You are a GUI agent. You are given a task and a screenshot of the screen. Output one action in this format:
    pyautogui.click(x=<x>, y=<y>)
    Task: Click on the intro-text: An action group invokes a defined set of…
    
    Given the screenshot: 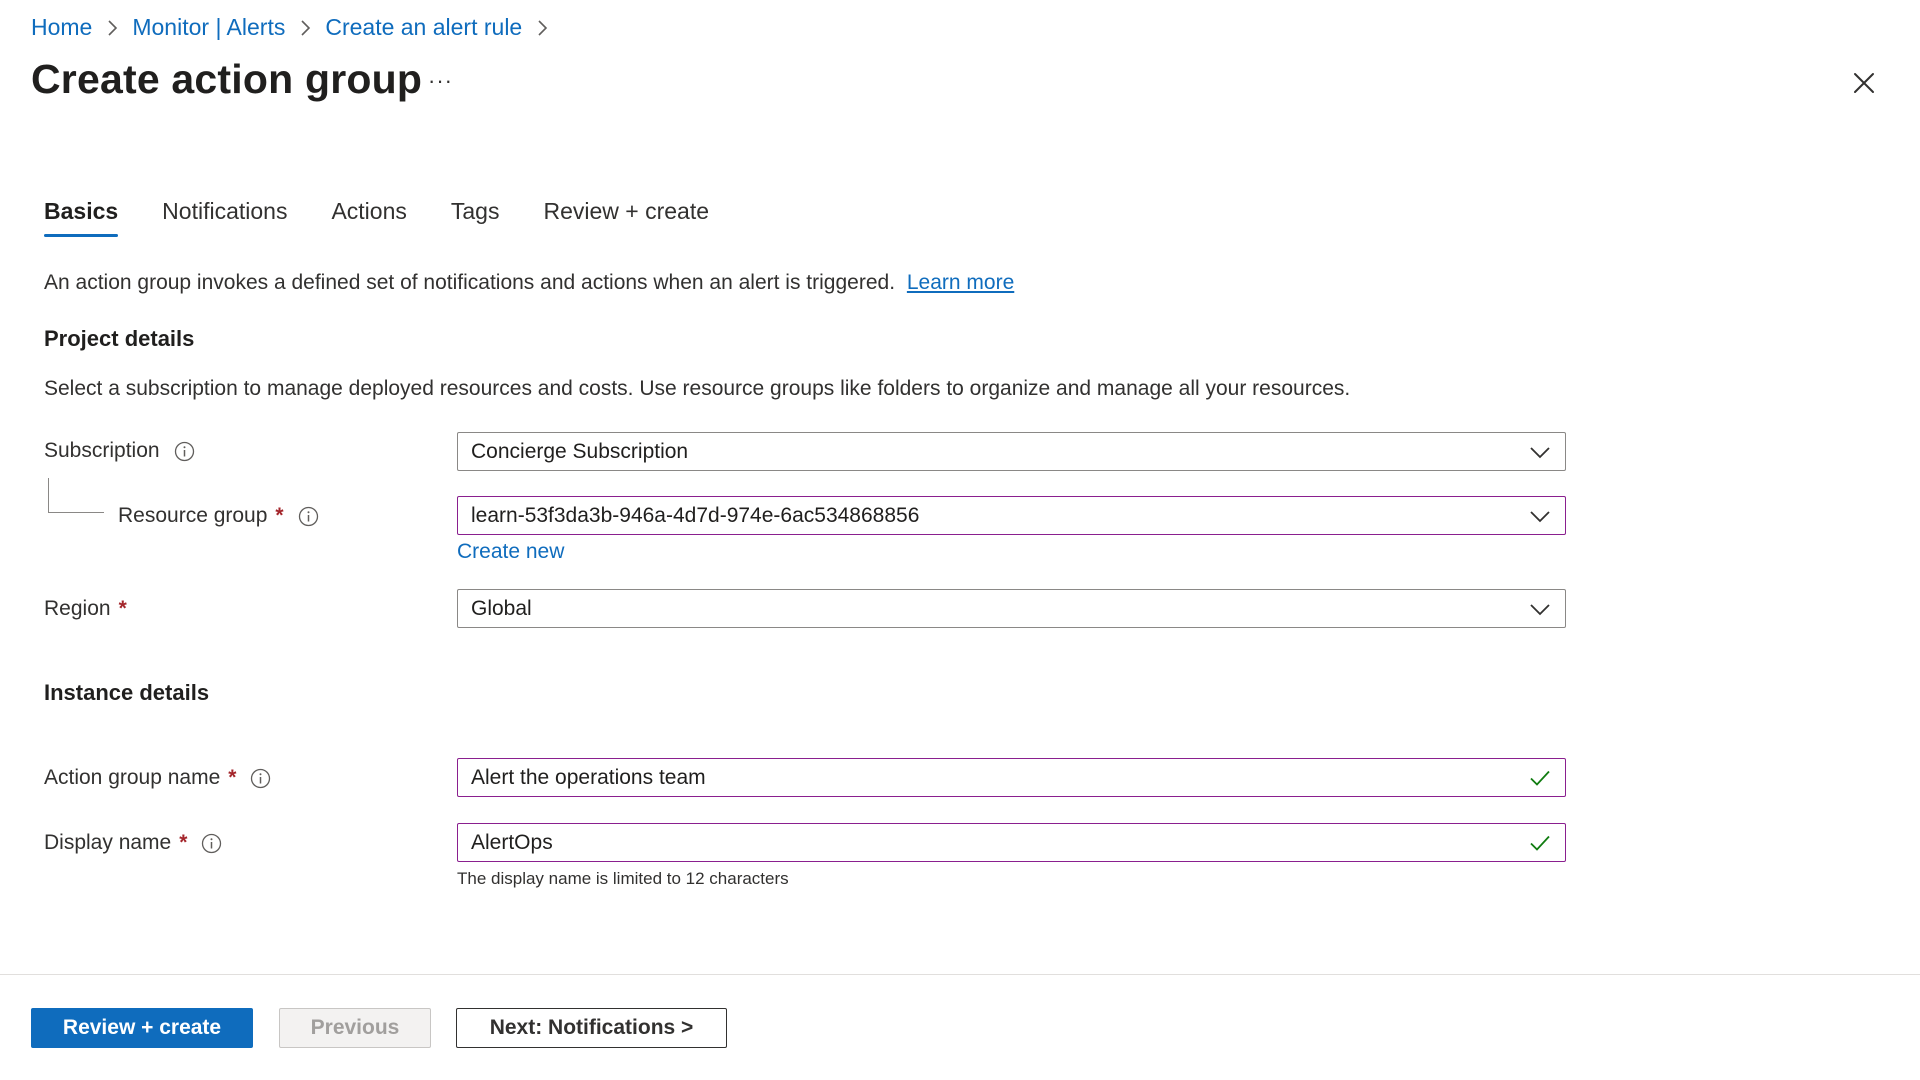 What is the action you would take?
    pyautogui.click(x=470, y=282)
    